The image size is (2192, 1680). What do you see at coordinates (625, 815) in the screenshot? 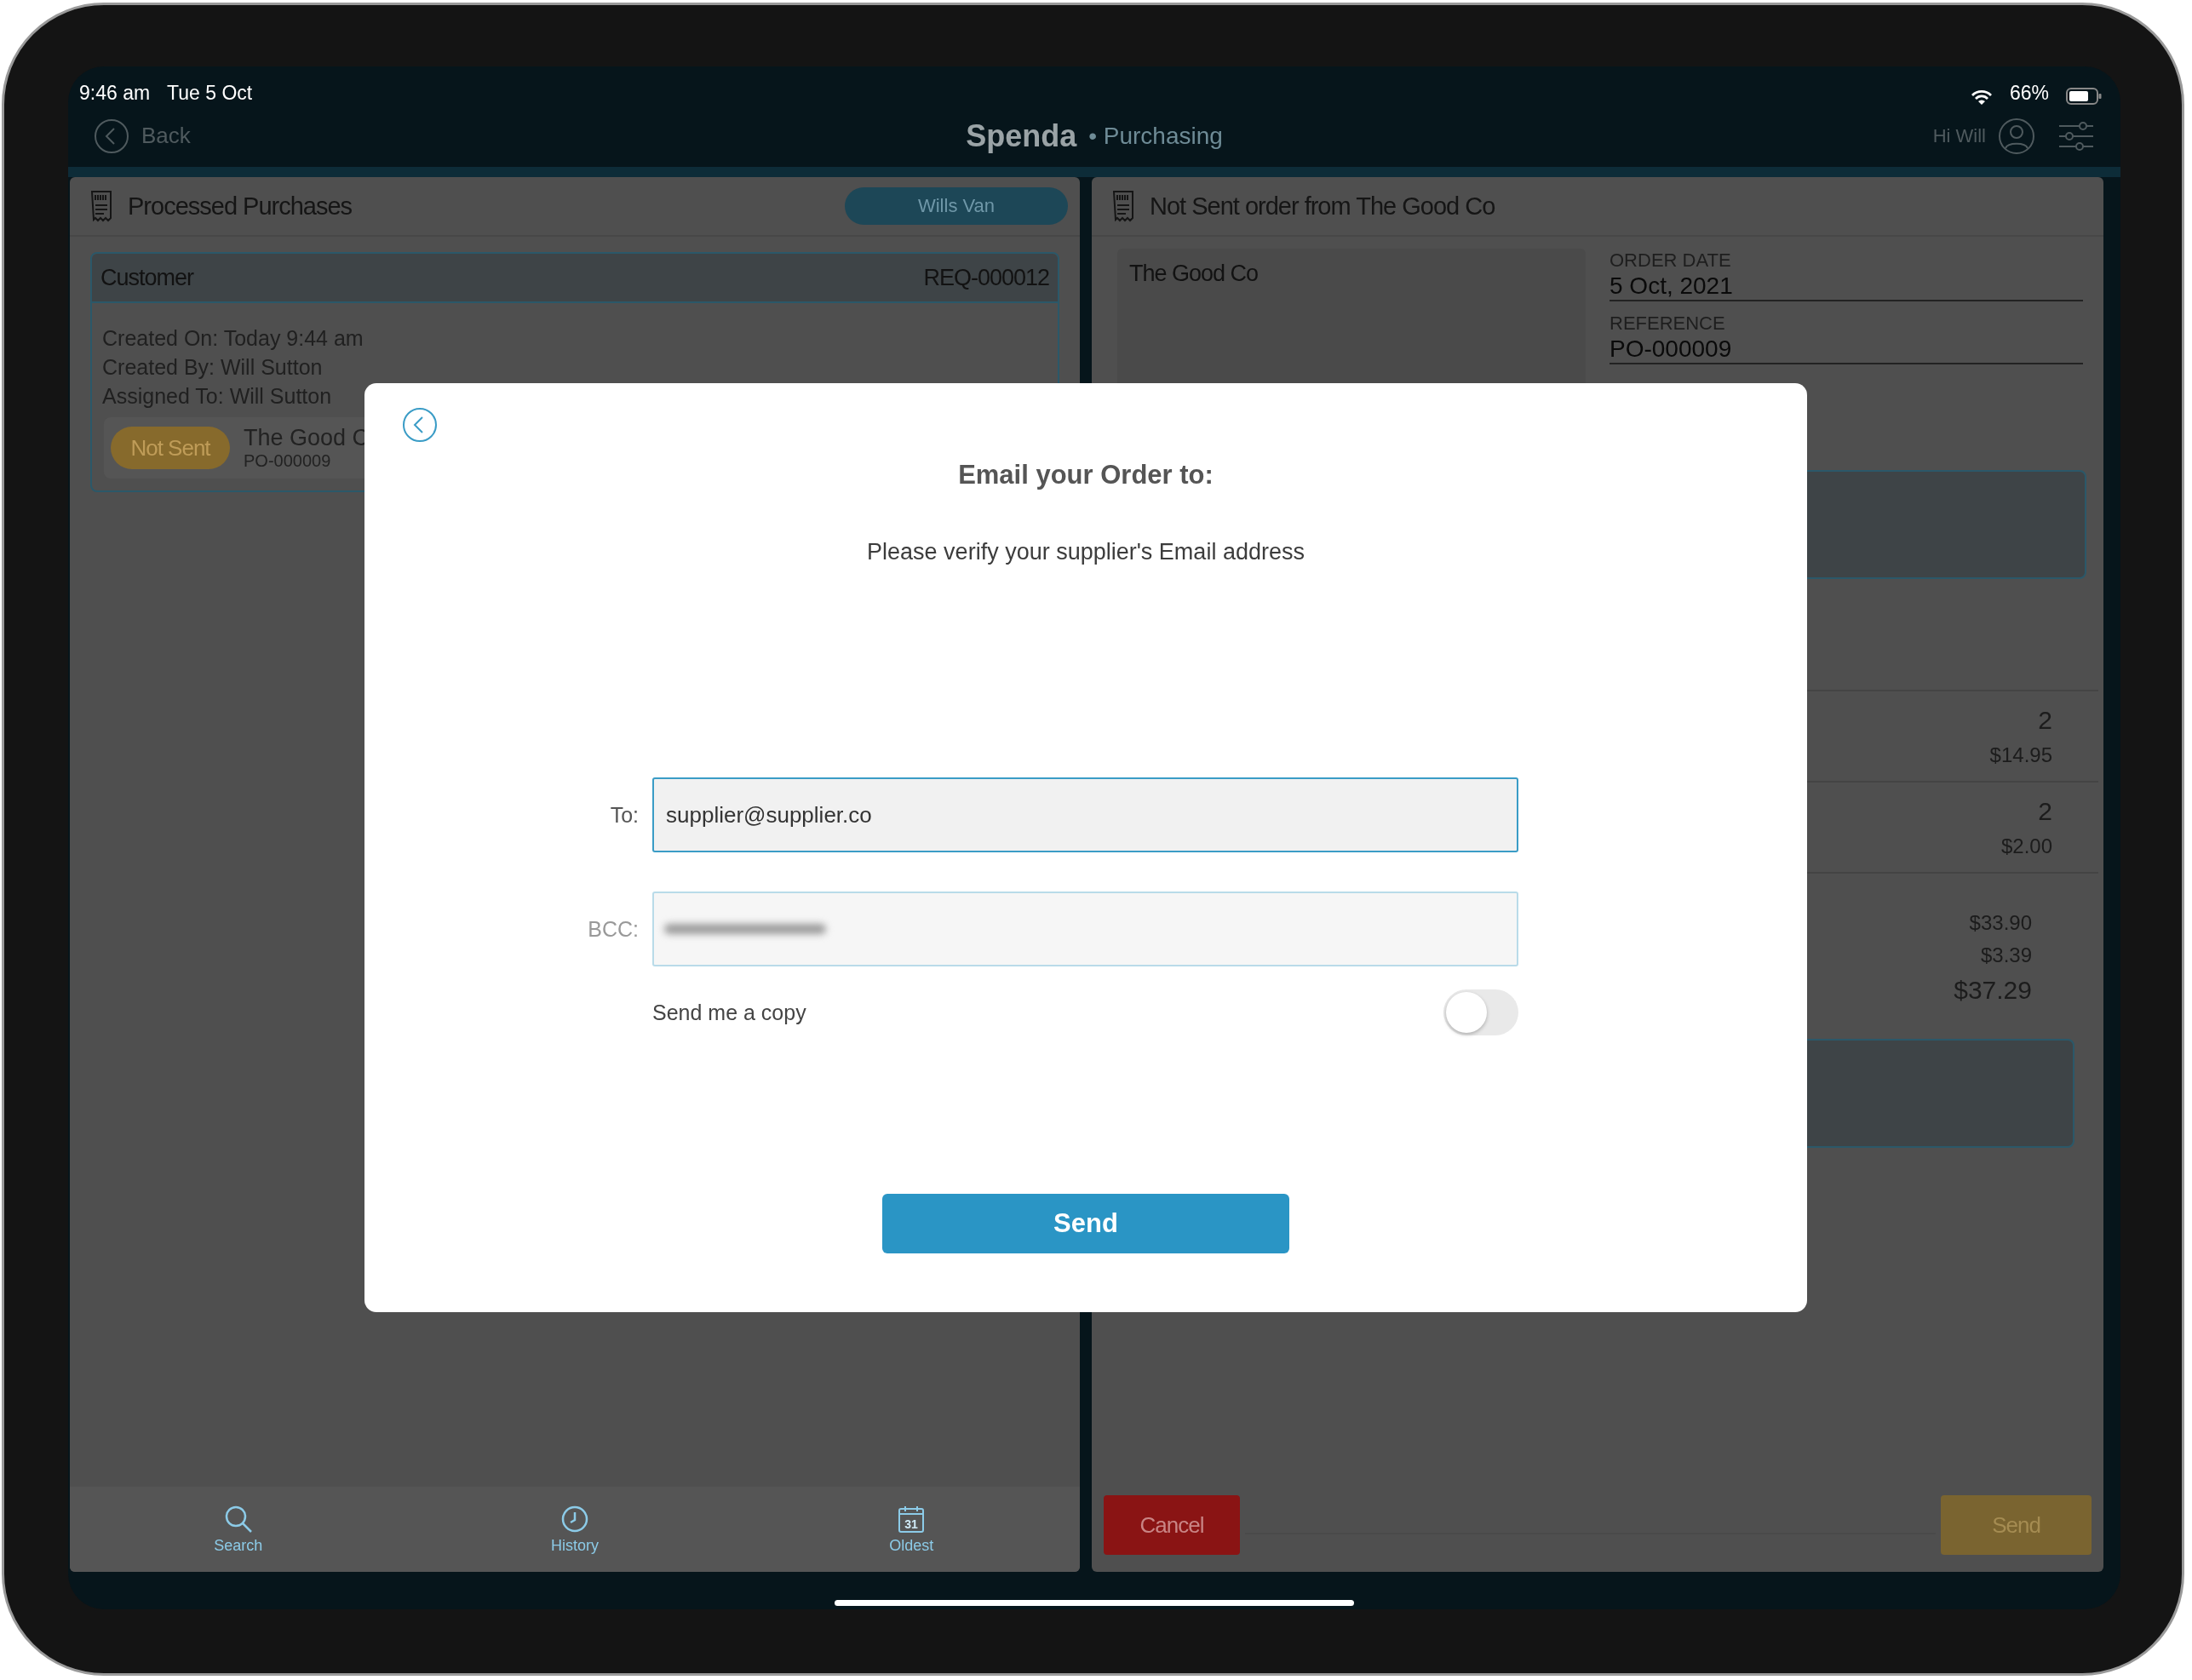
I see `to-label: To:` at bounding box center [625, 815].